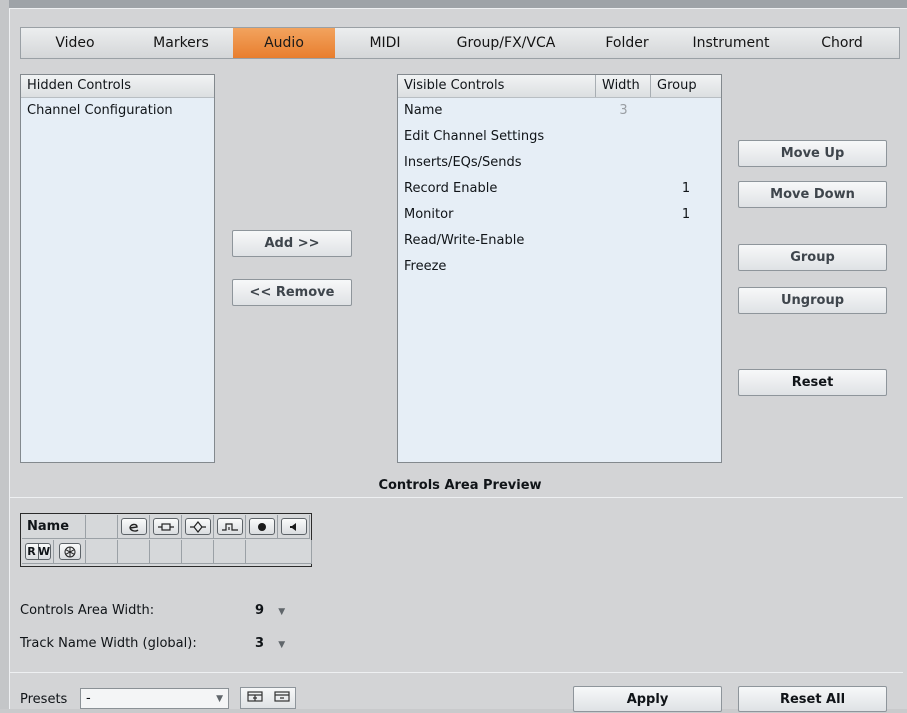  Describe the element at coordinates (75, 43) in the screenshot. I see `tab-video: Video` at that location.